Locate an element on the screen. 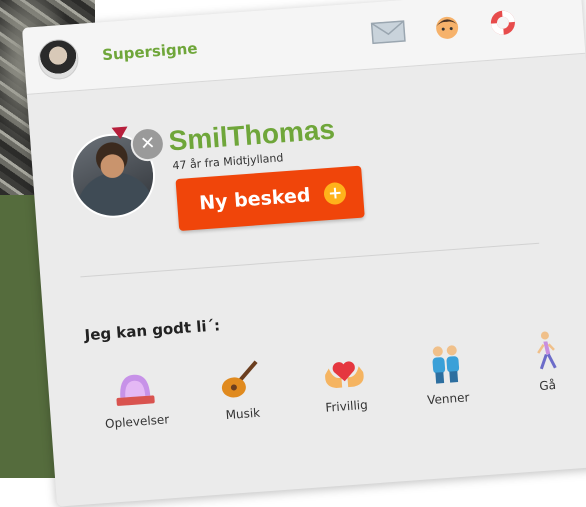 The height and width of the screenshot is (507, 586). current-user-avatar is located at coordinates (58, 59).